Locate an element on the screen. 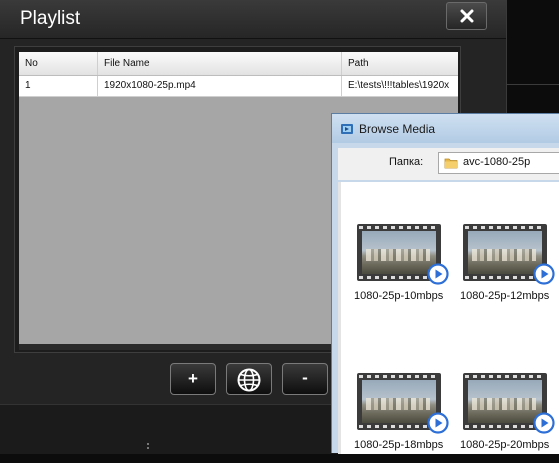  browse-media-title: Browse Media is located at coordinates (397, 129).